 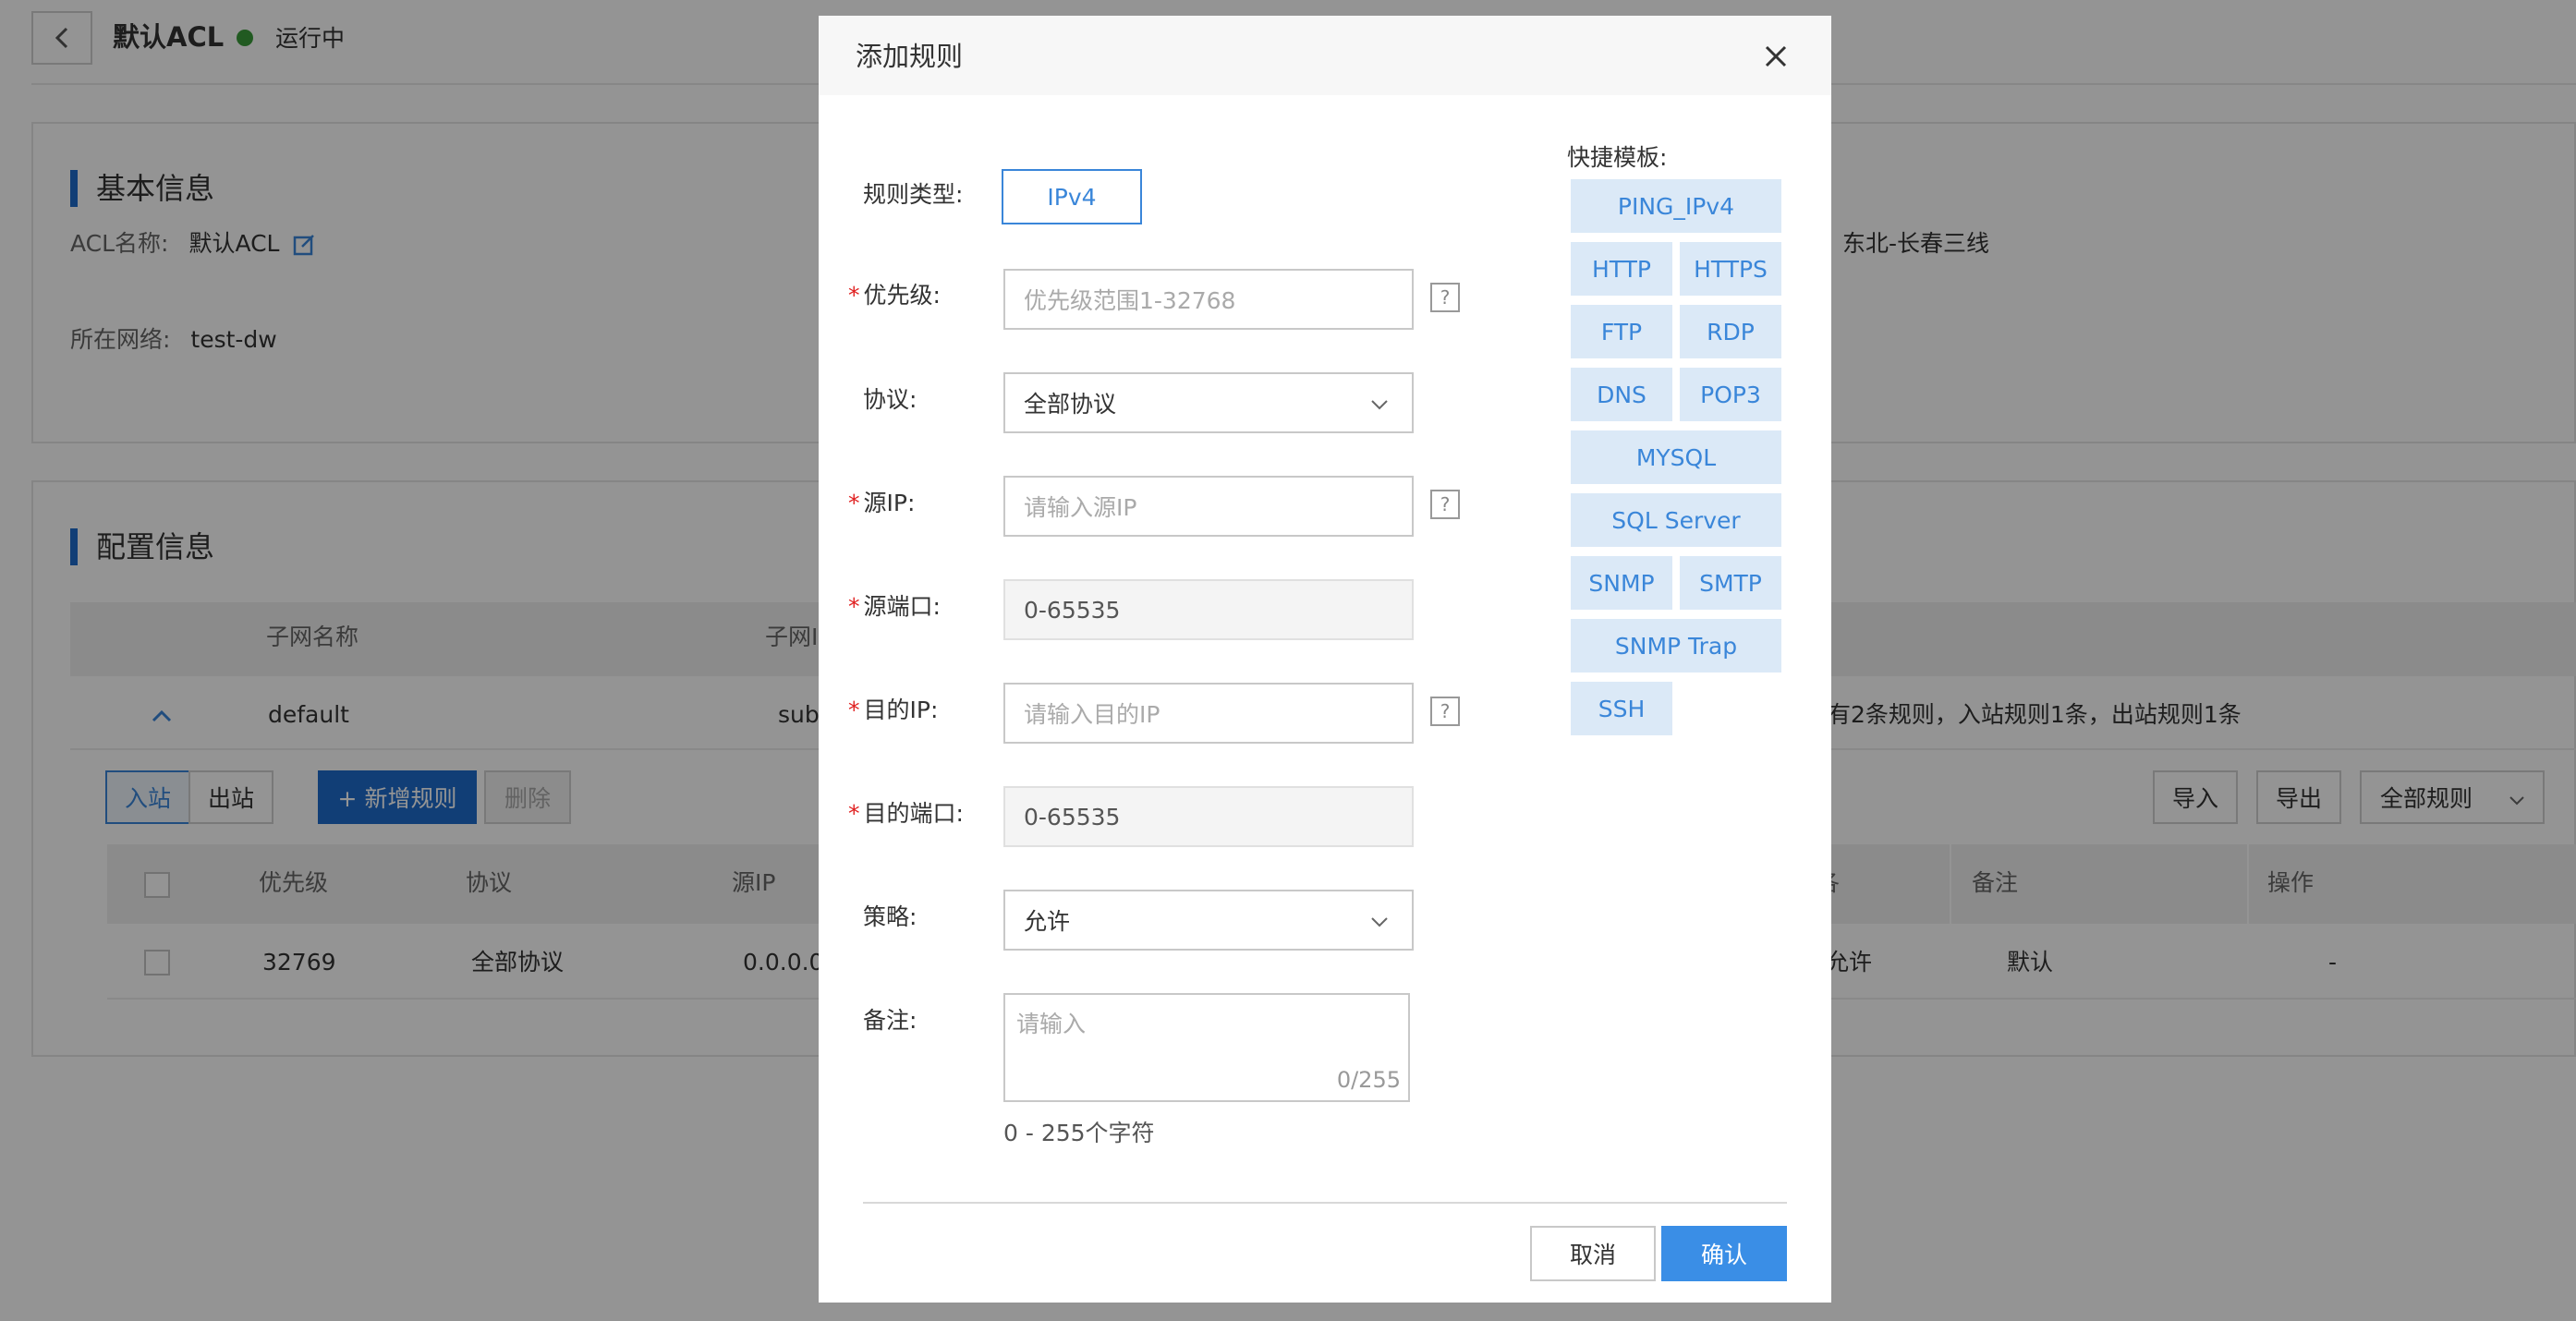 I want to click on source-port-input: 0-65535, so click(x=1208, y=609).